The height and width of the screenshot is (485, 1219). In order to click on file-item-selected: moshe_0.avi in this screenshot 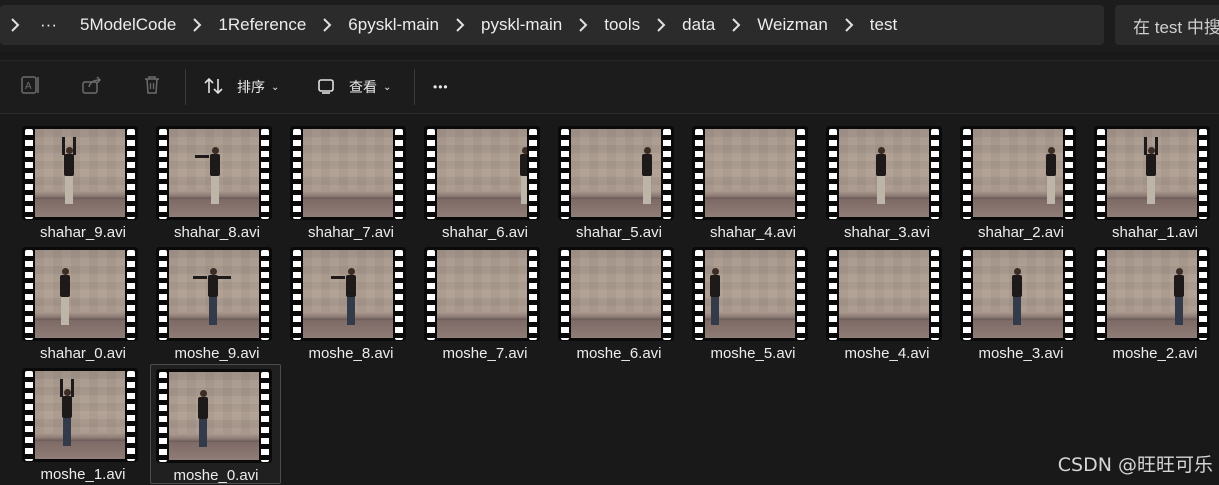, I will do `click(215, 424)`.